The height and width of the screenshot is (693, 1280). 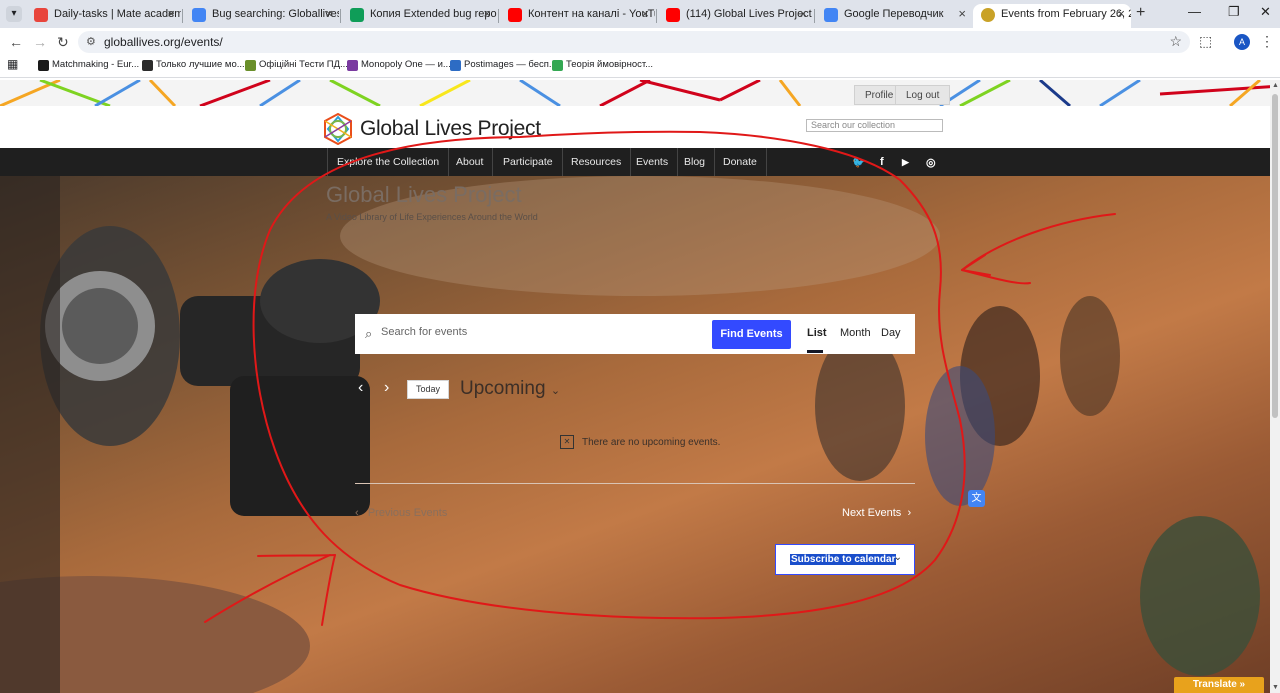 I want to click on previous-events-link: ‹ Previous Events, so click(x=401, y=513).